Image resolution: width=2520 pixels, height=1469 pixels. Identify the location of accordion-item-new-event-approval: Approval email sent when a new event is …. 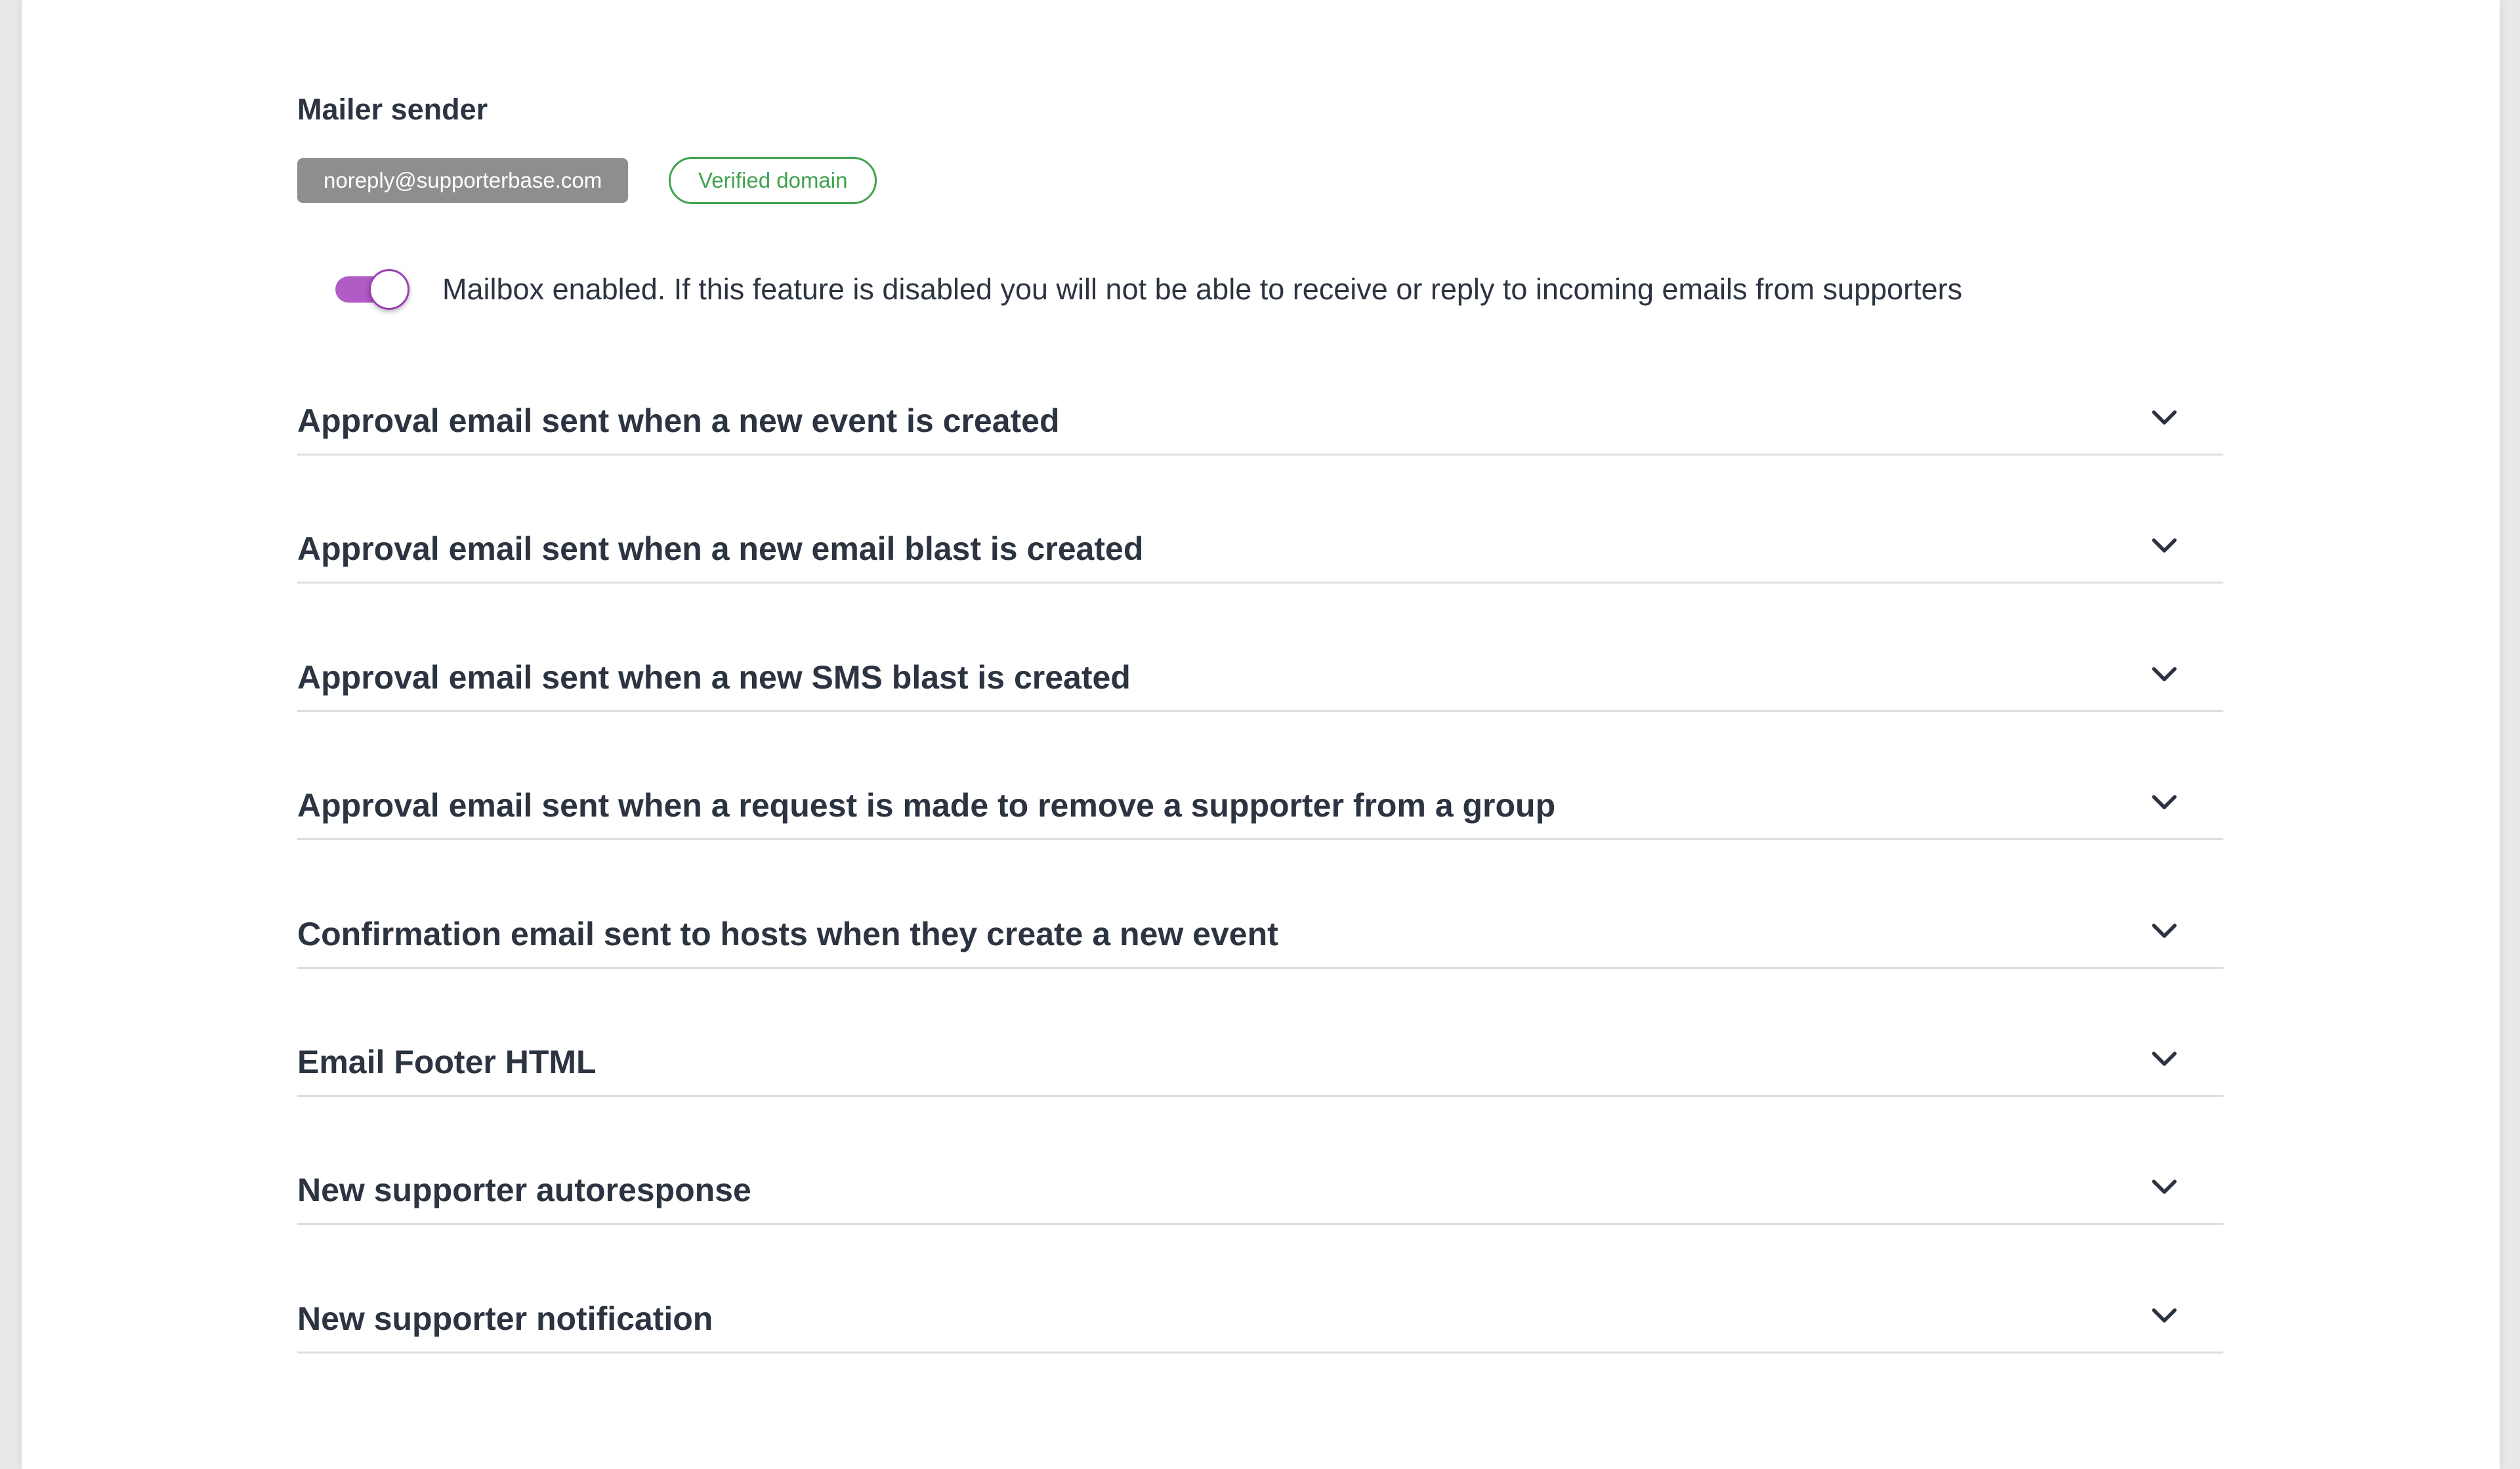
(1260, 419).